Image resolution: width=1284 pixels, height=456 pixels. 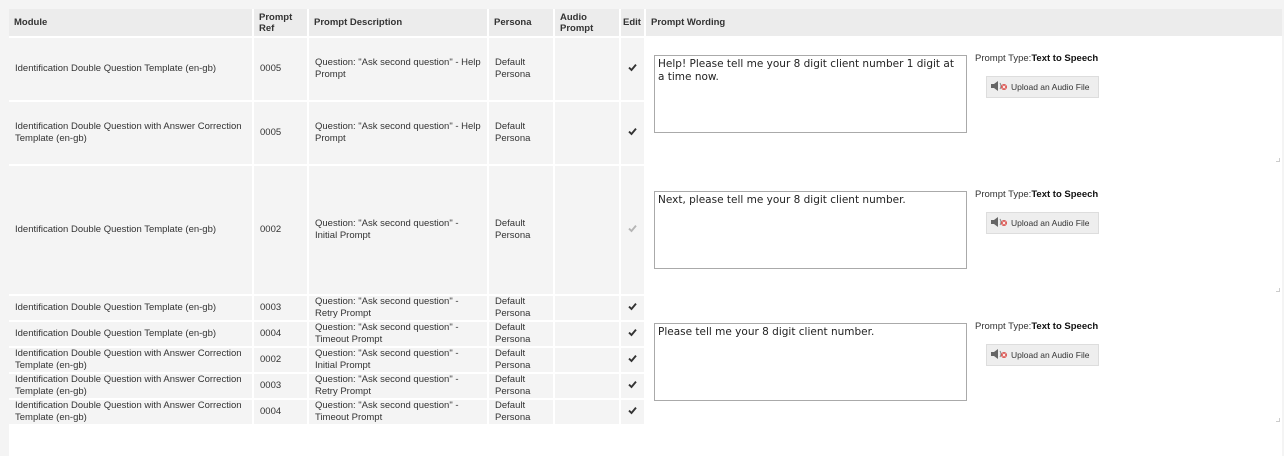 What do you see at coordinates (632, 22) in the screenshot?
I see `header-edit: Edit` at bounding box center [632, 22].